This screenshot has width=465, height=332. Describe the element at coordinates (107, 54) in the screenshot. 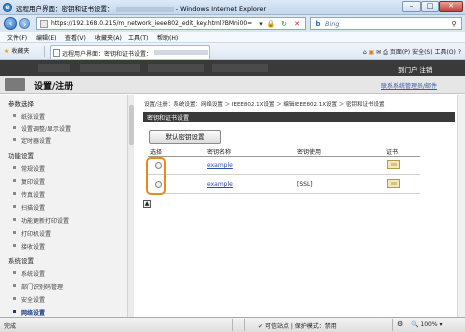

I see `tab-title: 远程用户界面：密钥和证书设置：` at that location.